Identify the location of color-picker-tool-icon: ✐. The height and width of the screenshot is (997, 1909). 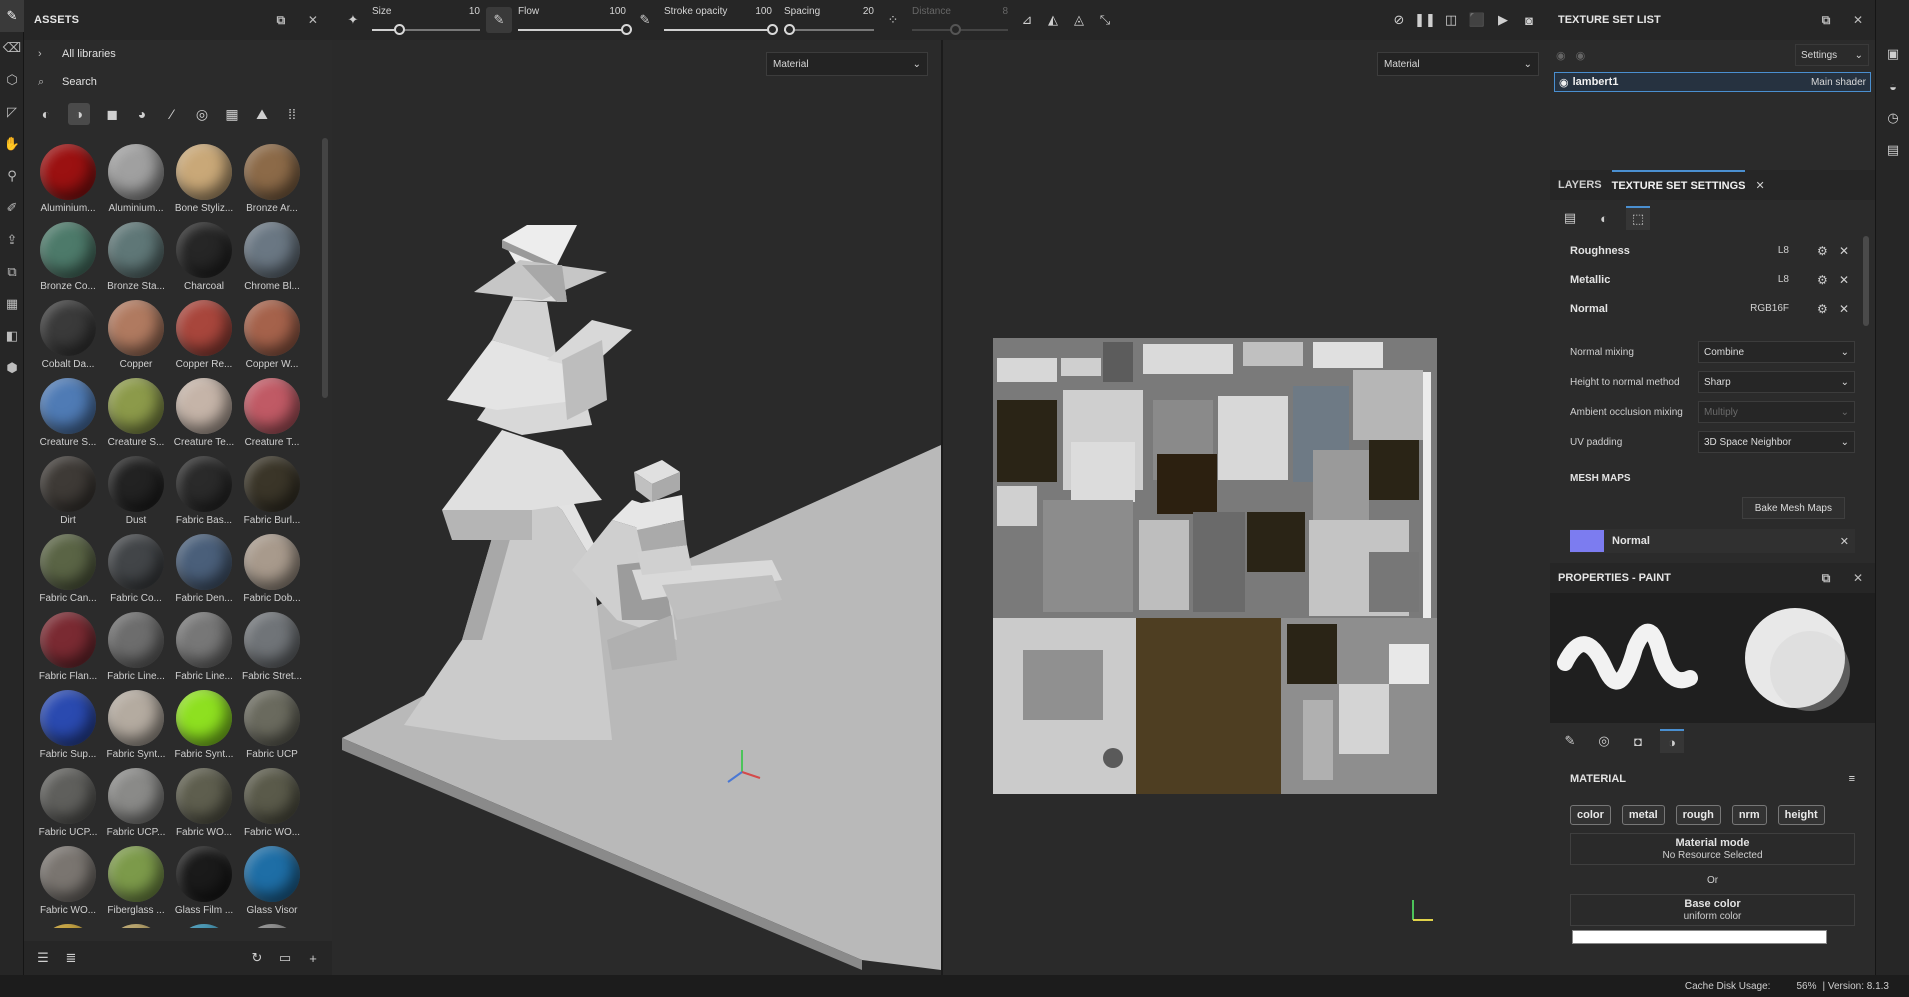
(12, 208).